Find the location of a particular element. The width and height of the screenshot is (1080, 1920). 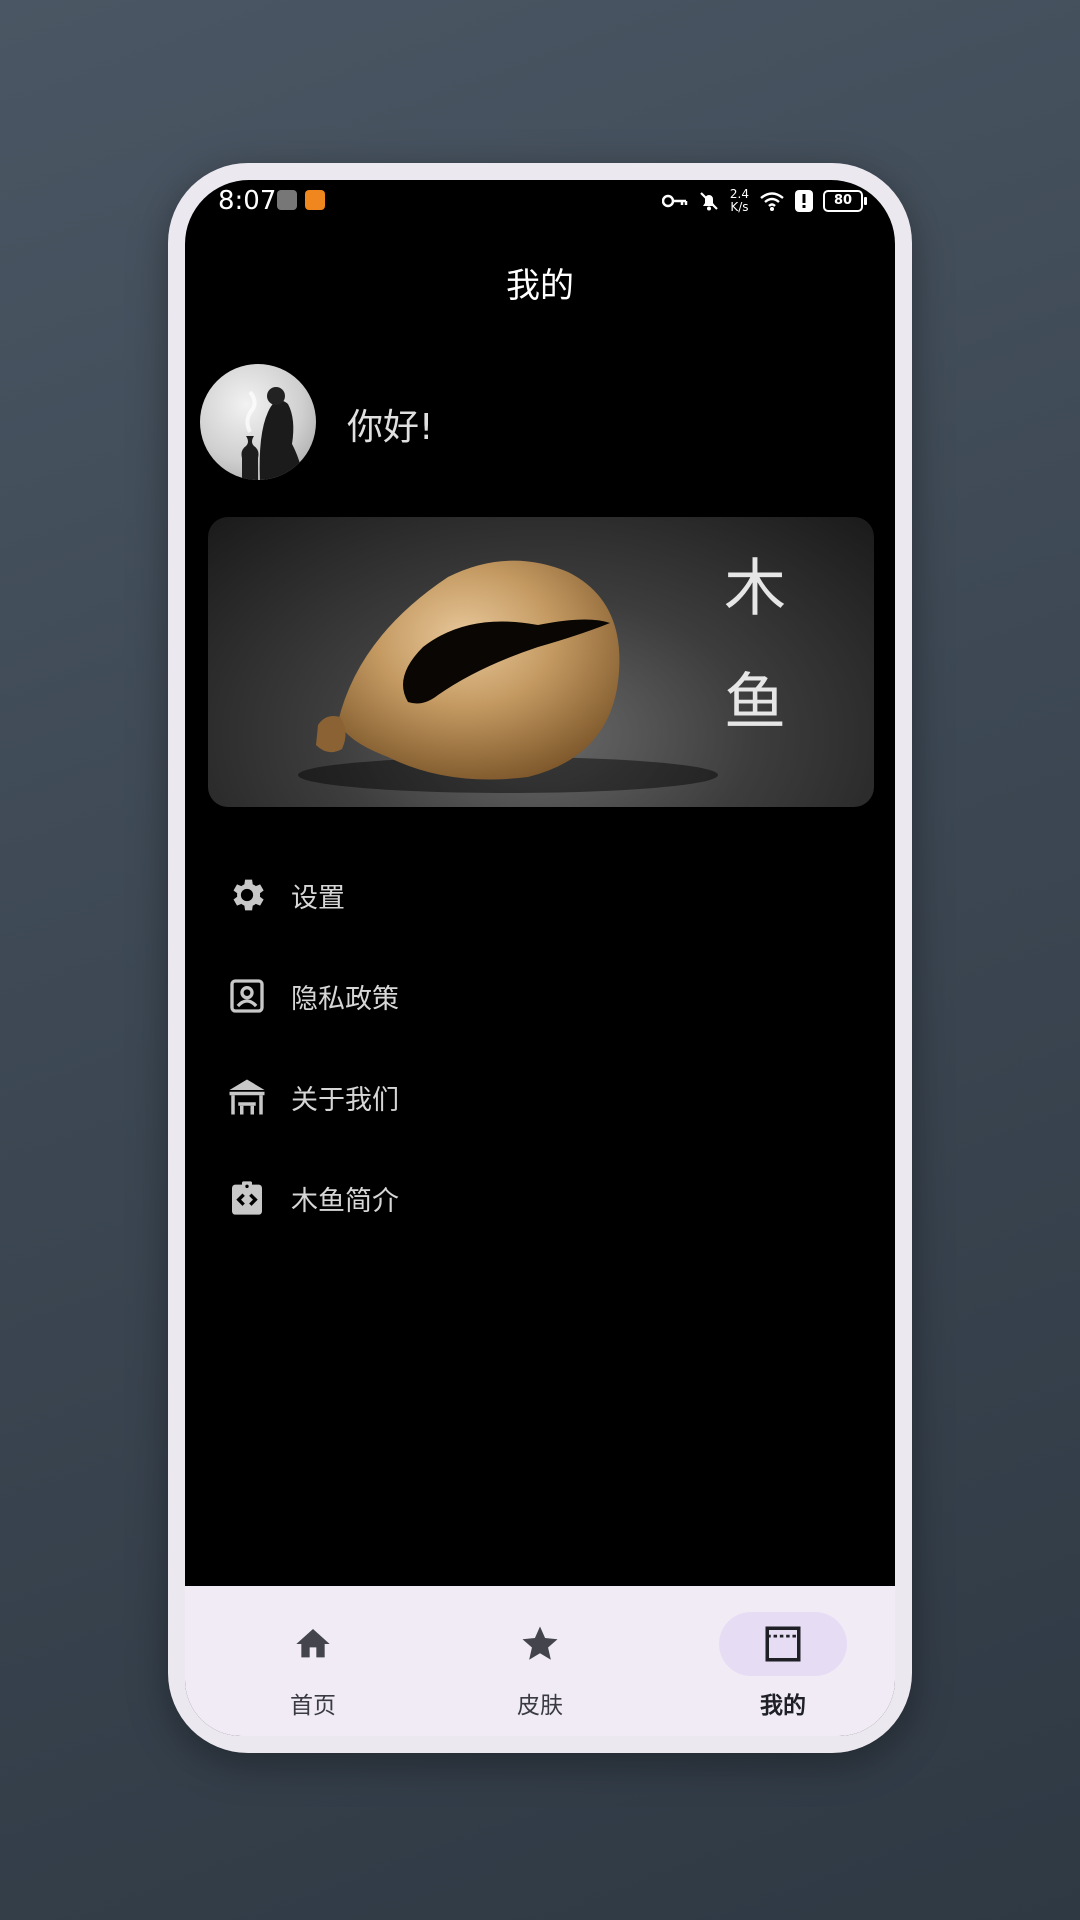

star-icon is located at coordinates (540, 1643).